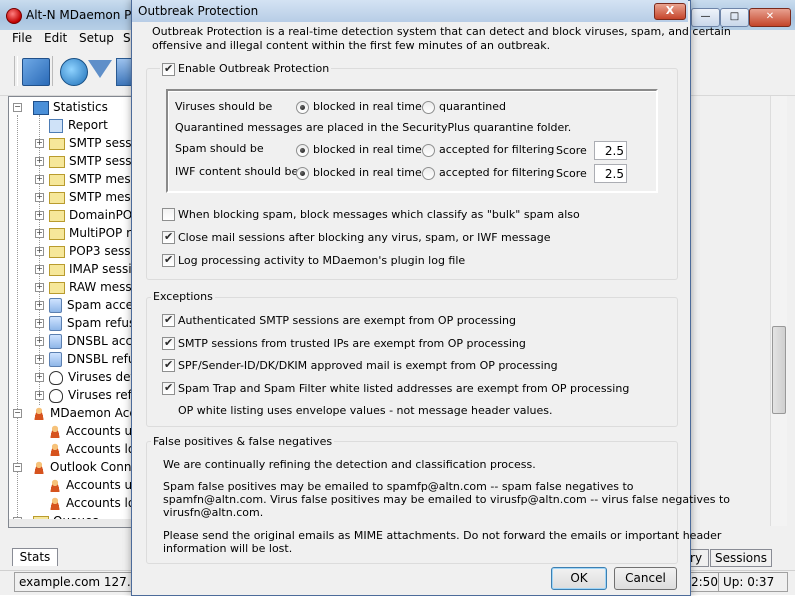 The height and width of the screenshot is (596, 795). Describe the element at coordinates (497, 172) in the screenshot. I see `iwf-accepted-label: accepted for filtering` at that location.